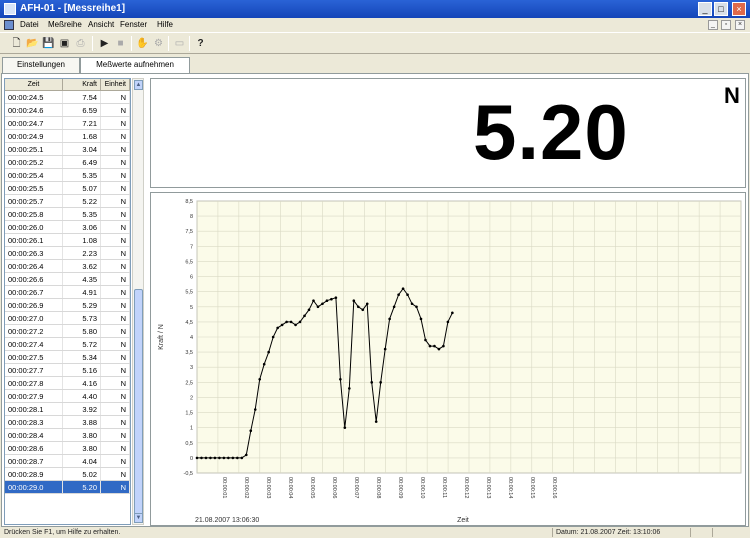 This screenshot has width=750, height=538. What do you see at coordinates (189, 293) in the screenshot?
I see `y-tick-label: 5,5` at bounding box center [189, 293].